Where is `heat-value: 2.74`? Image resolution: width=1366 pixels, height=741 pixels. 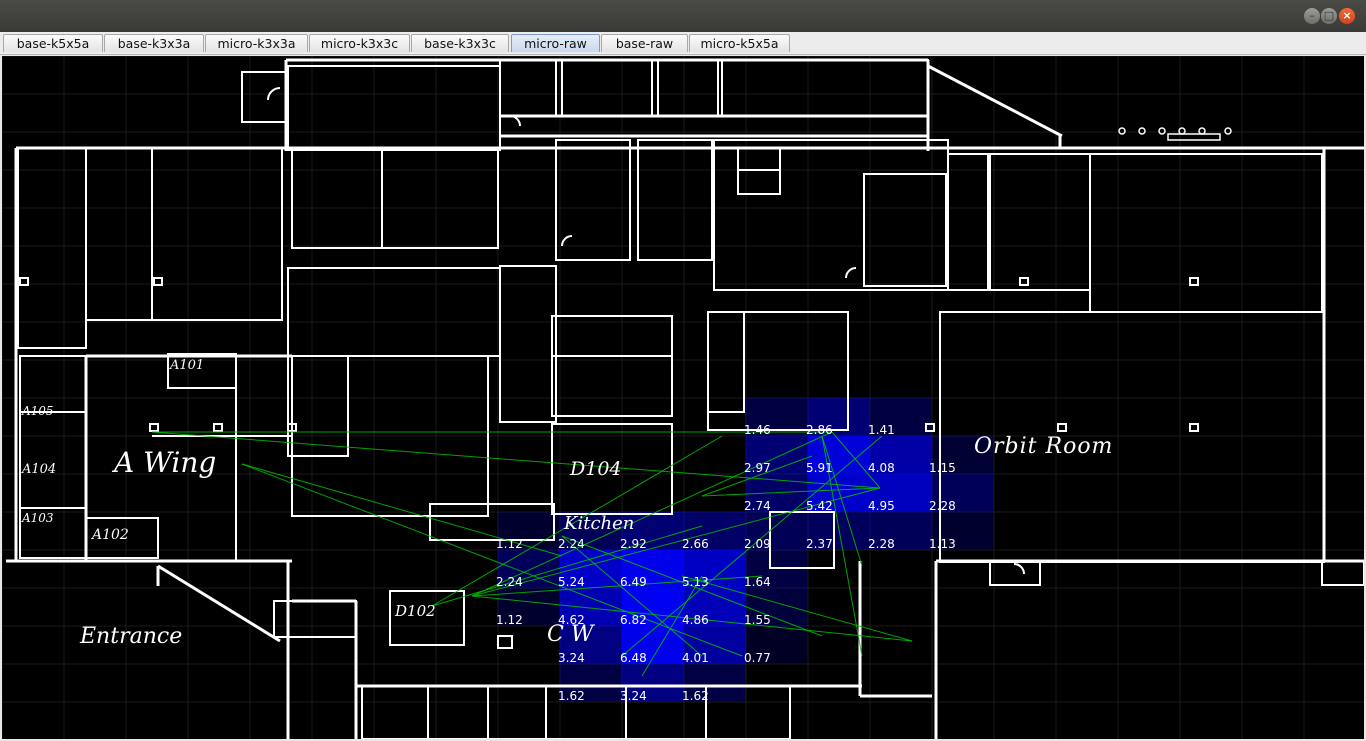
heat-value: 2.74 is located at coordinates (757, 506).